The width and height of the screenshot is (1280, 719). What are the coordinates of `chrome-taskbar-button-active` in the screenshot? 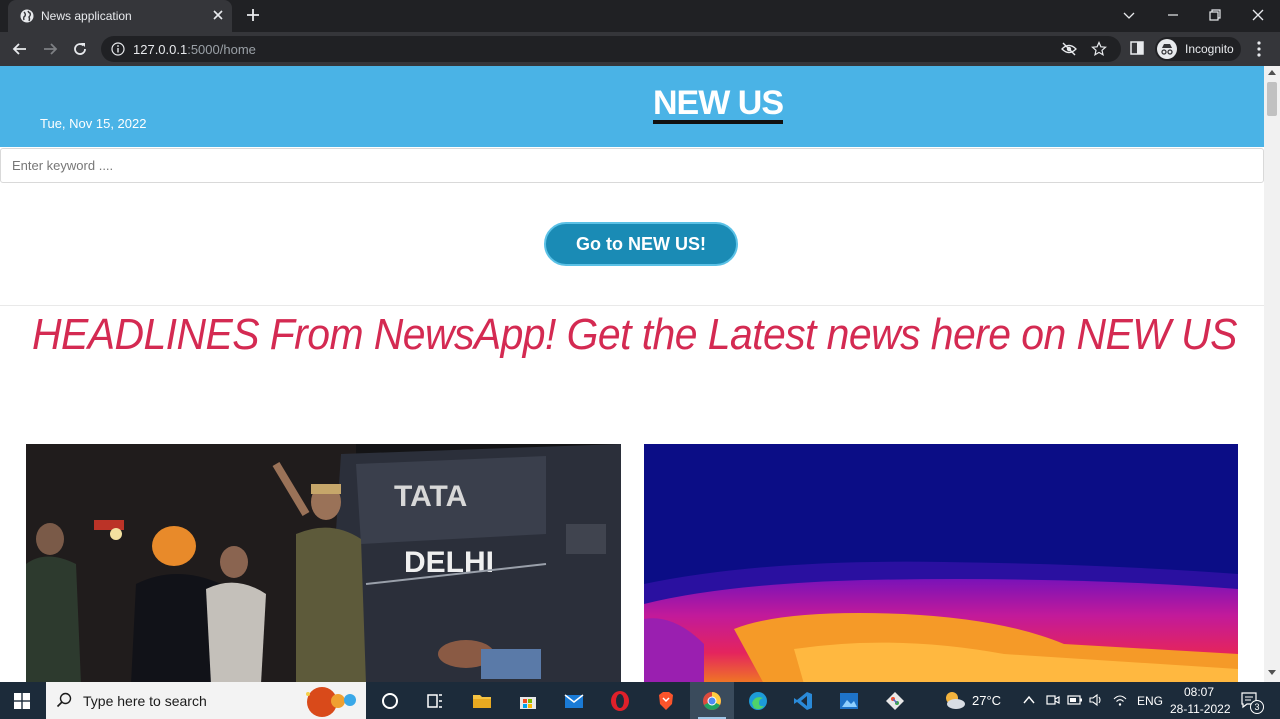 It's located at (712, 700).